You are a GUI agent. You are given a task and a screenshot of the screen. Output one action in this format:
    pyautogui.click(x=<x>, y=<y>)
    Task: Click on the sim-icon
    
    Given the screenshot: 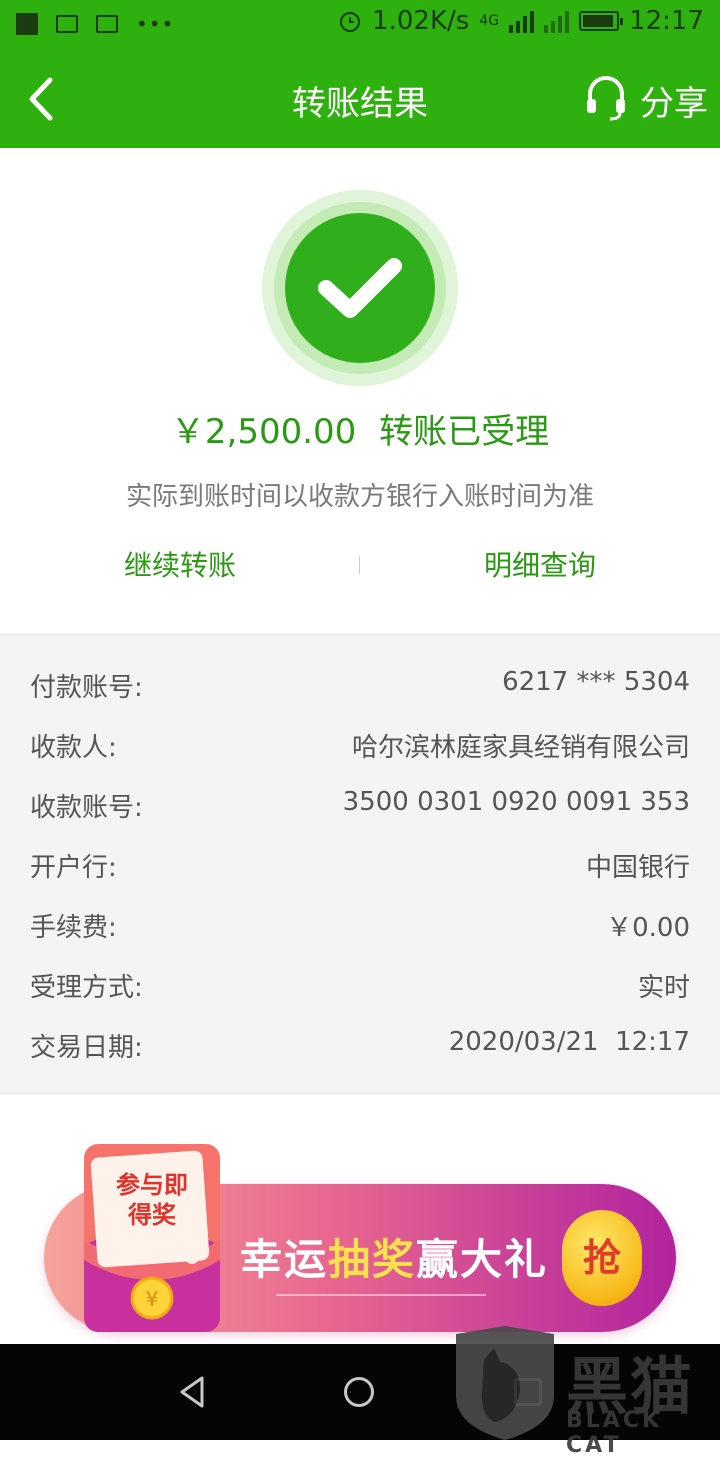 What is the action you would take?
    pyautogui.click(x=107, y=24)
    